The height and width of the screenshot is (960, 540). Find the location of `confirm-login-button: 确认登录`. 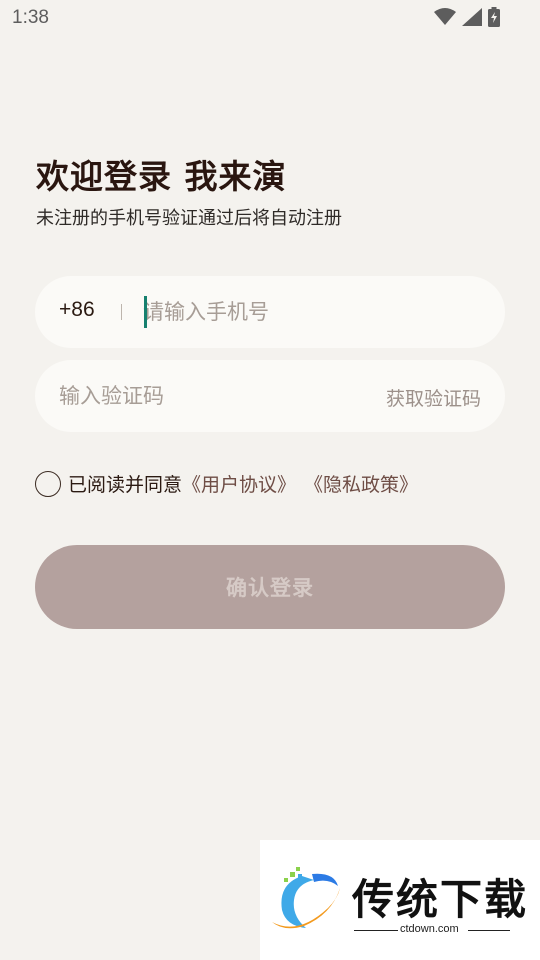

confirm-login-button: 确认登录 is located at coordinates (270, 587).